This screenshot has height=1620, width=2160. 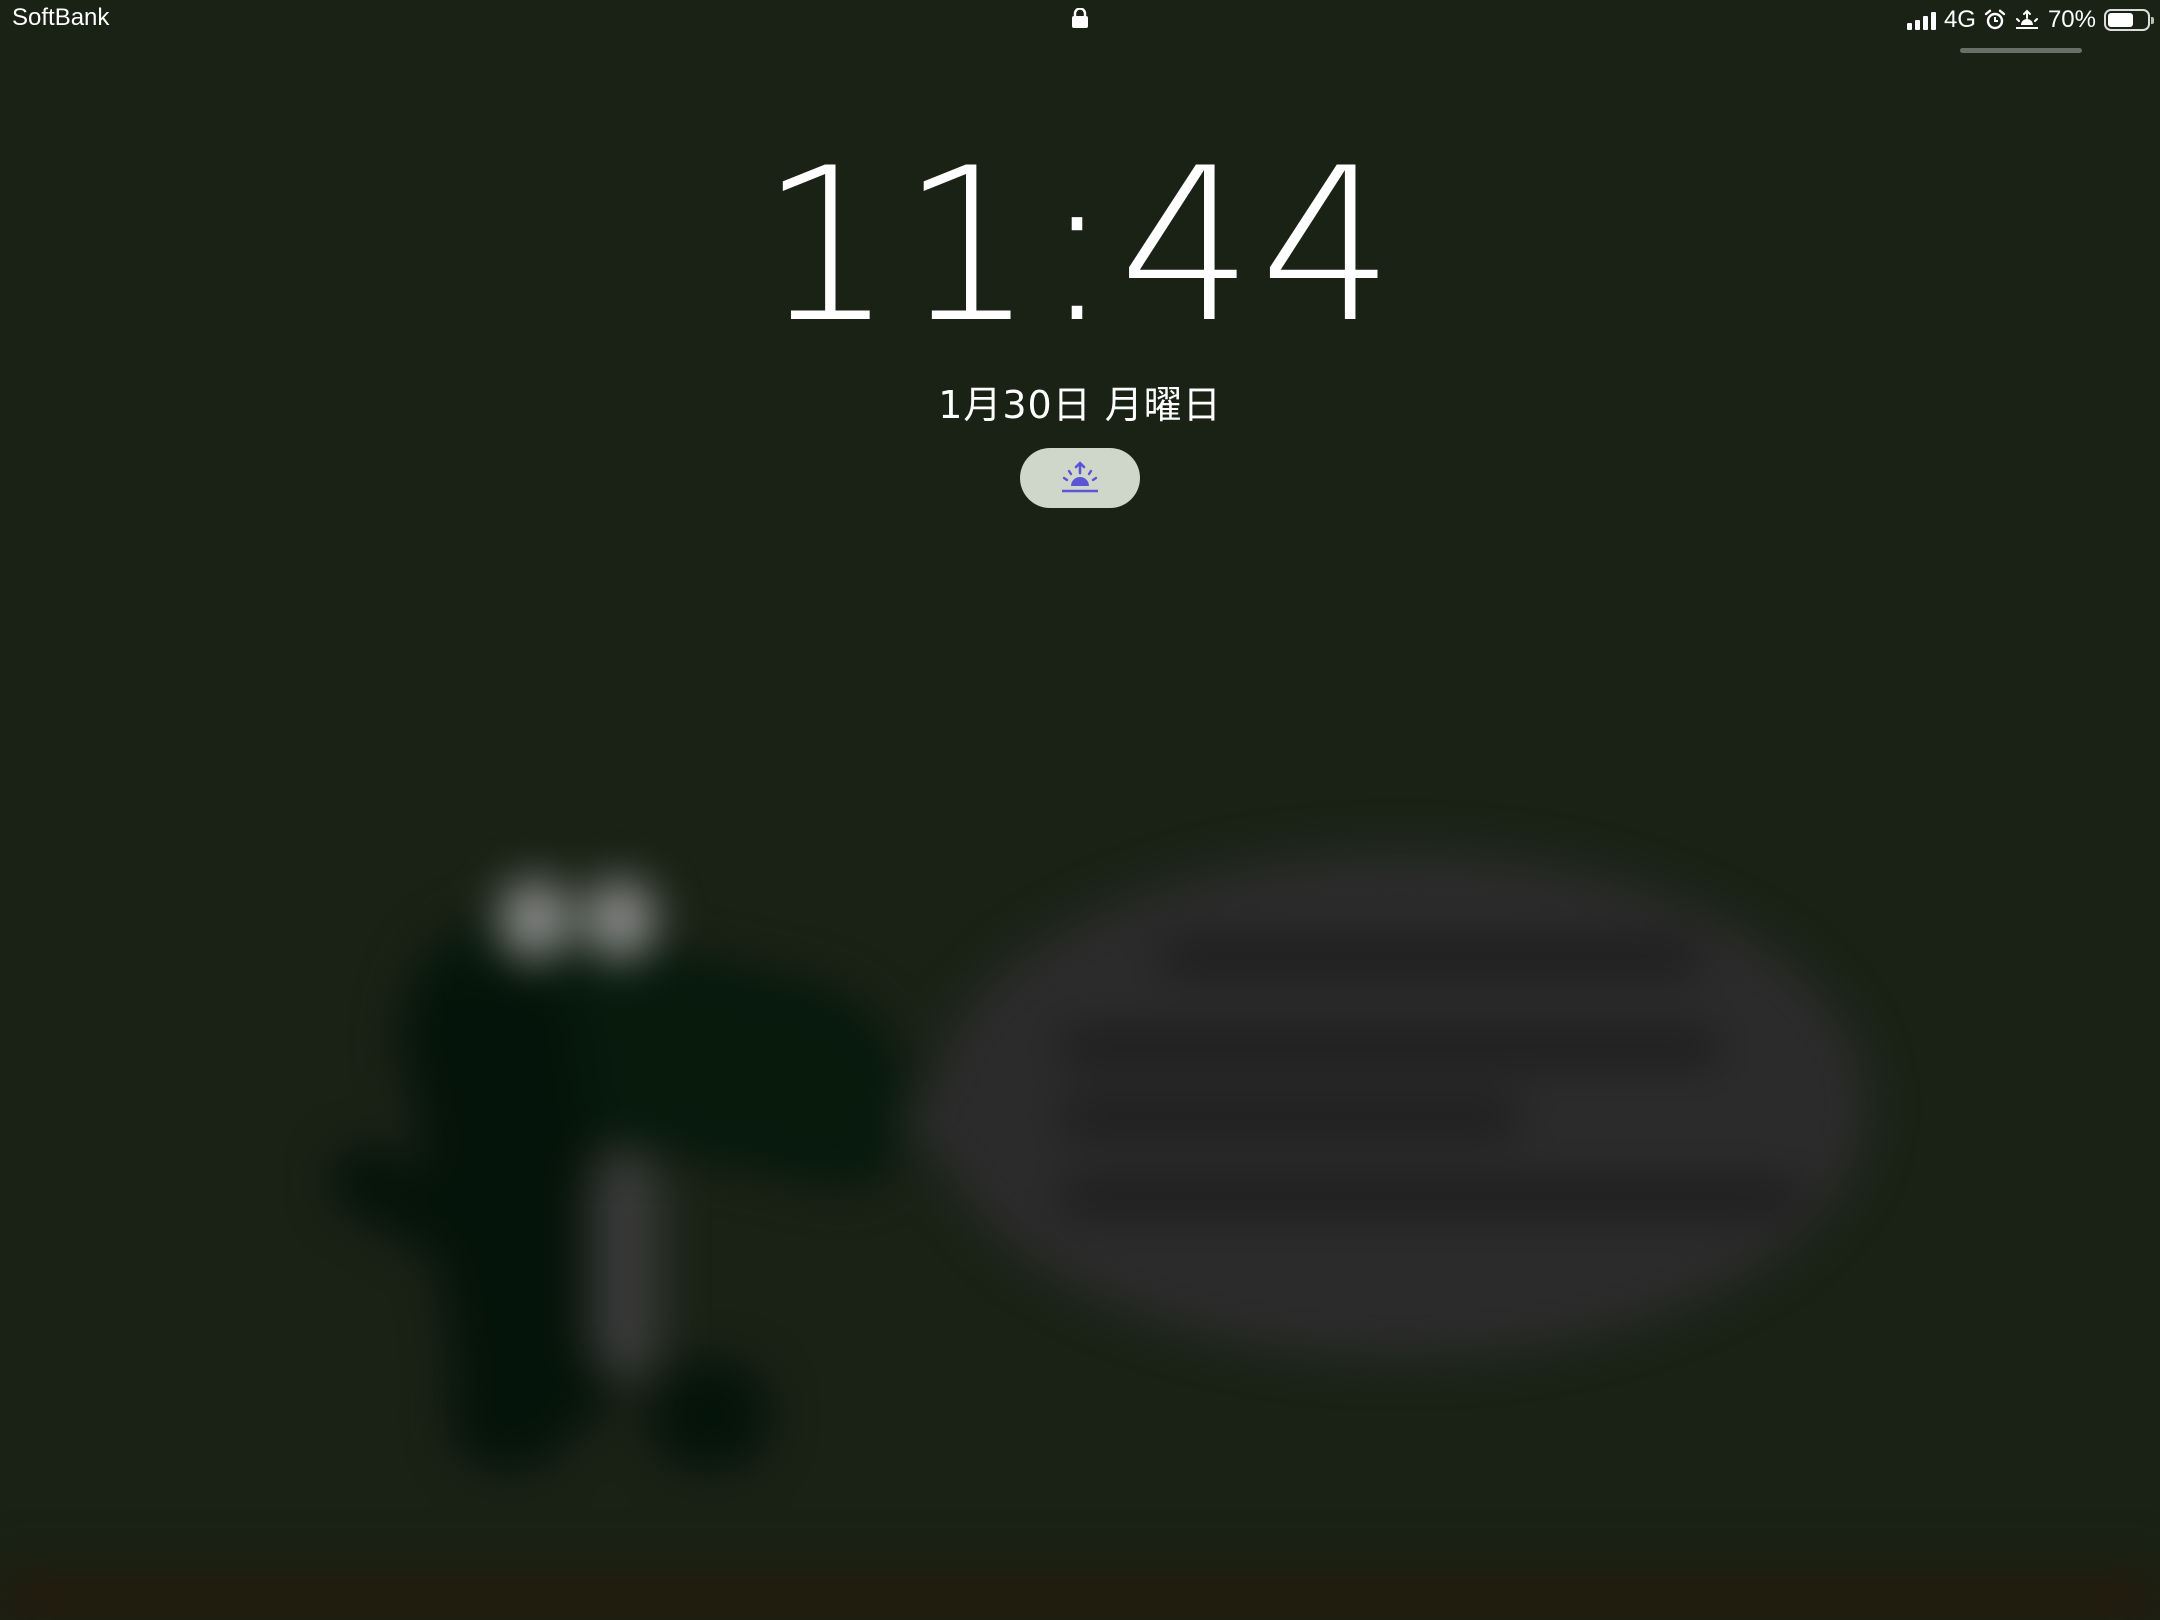 I want to click on status-indicators: 4G 70%, so click(x=2030, y=20).